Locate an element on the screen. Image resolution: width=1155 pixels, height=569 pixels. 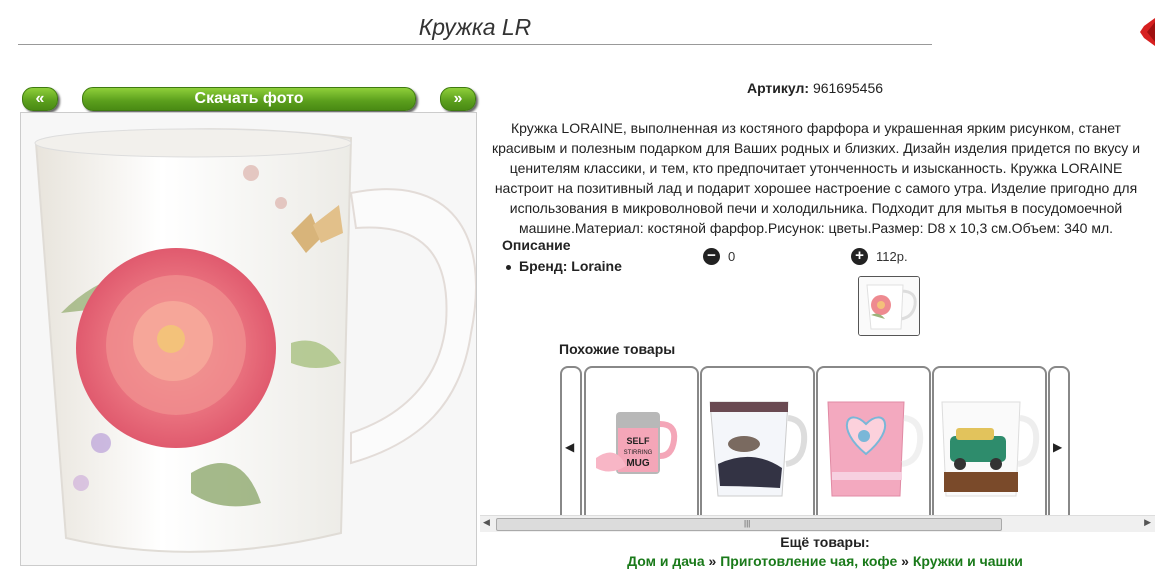
carousel-next-button: ▶ is located at coordinates (1059, 441).